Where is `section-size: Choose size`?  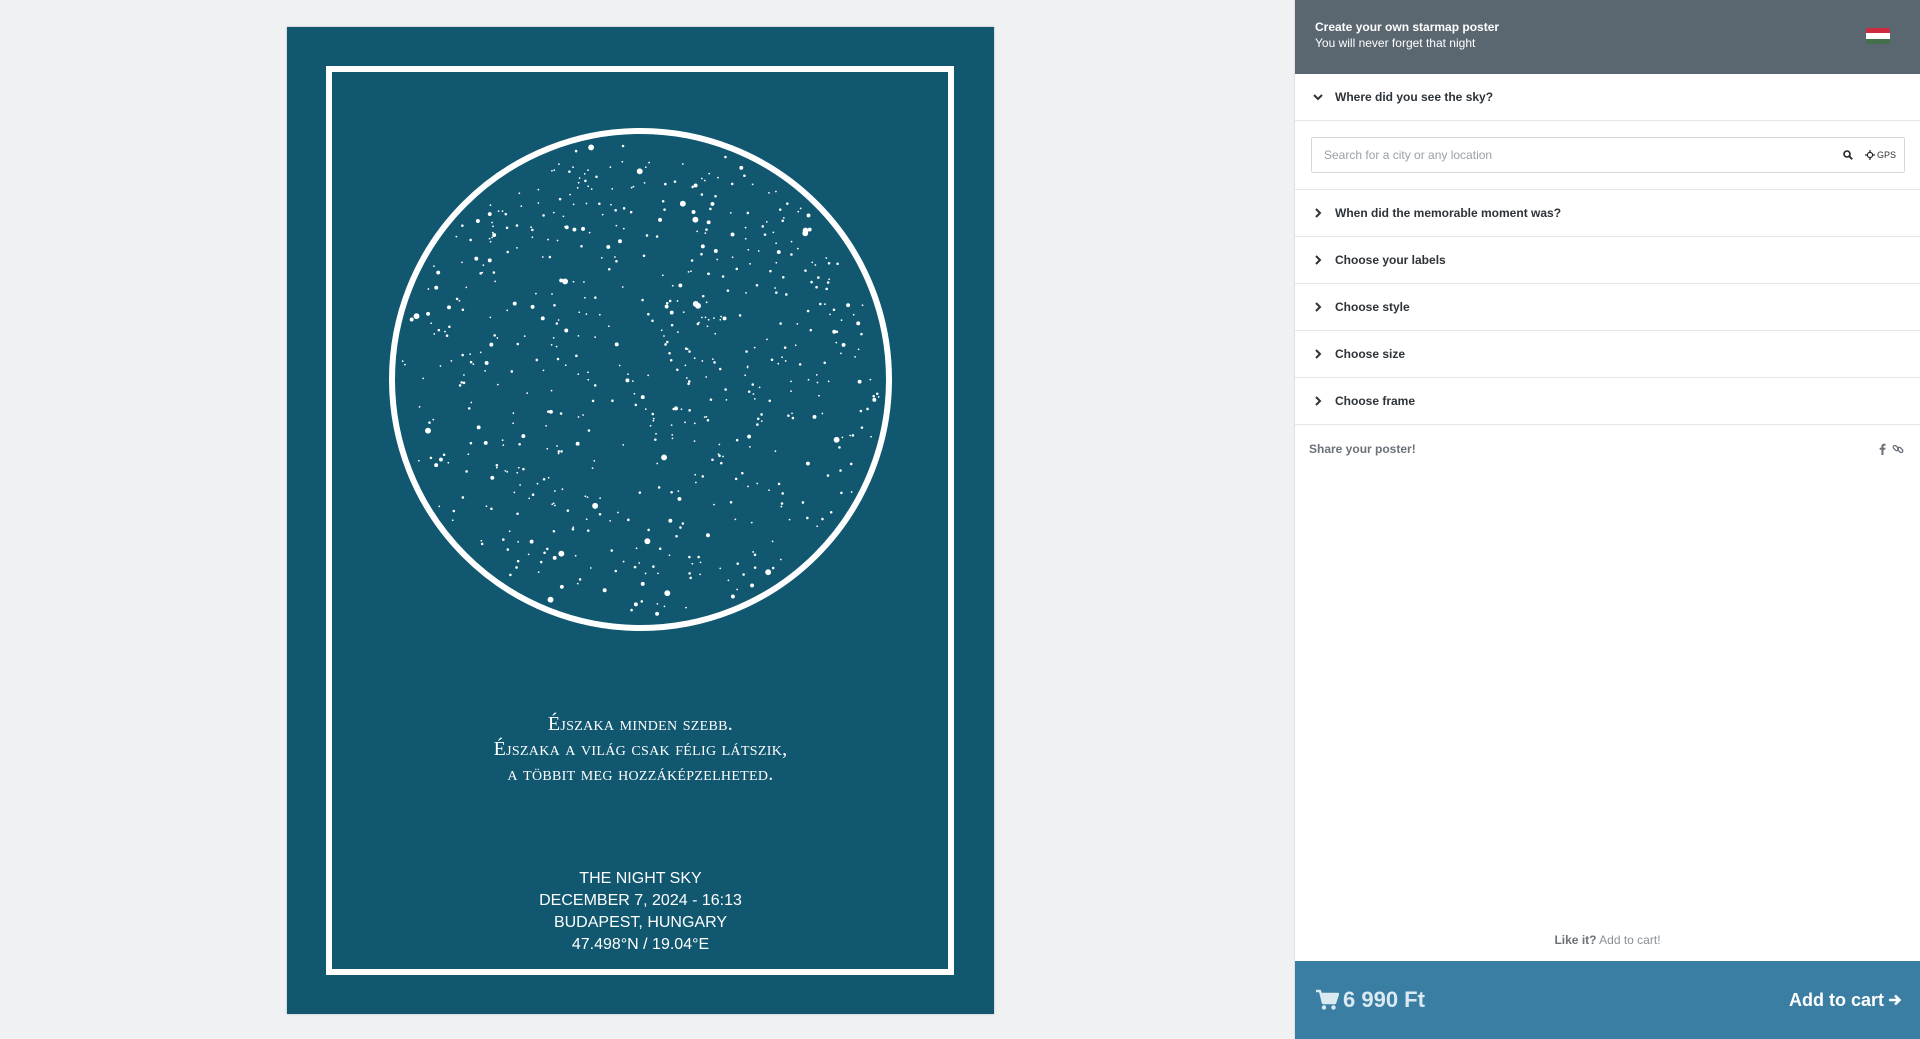 section-size: Choose size is located at coordinates (1607, 354).